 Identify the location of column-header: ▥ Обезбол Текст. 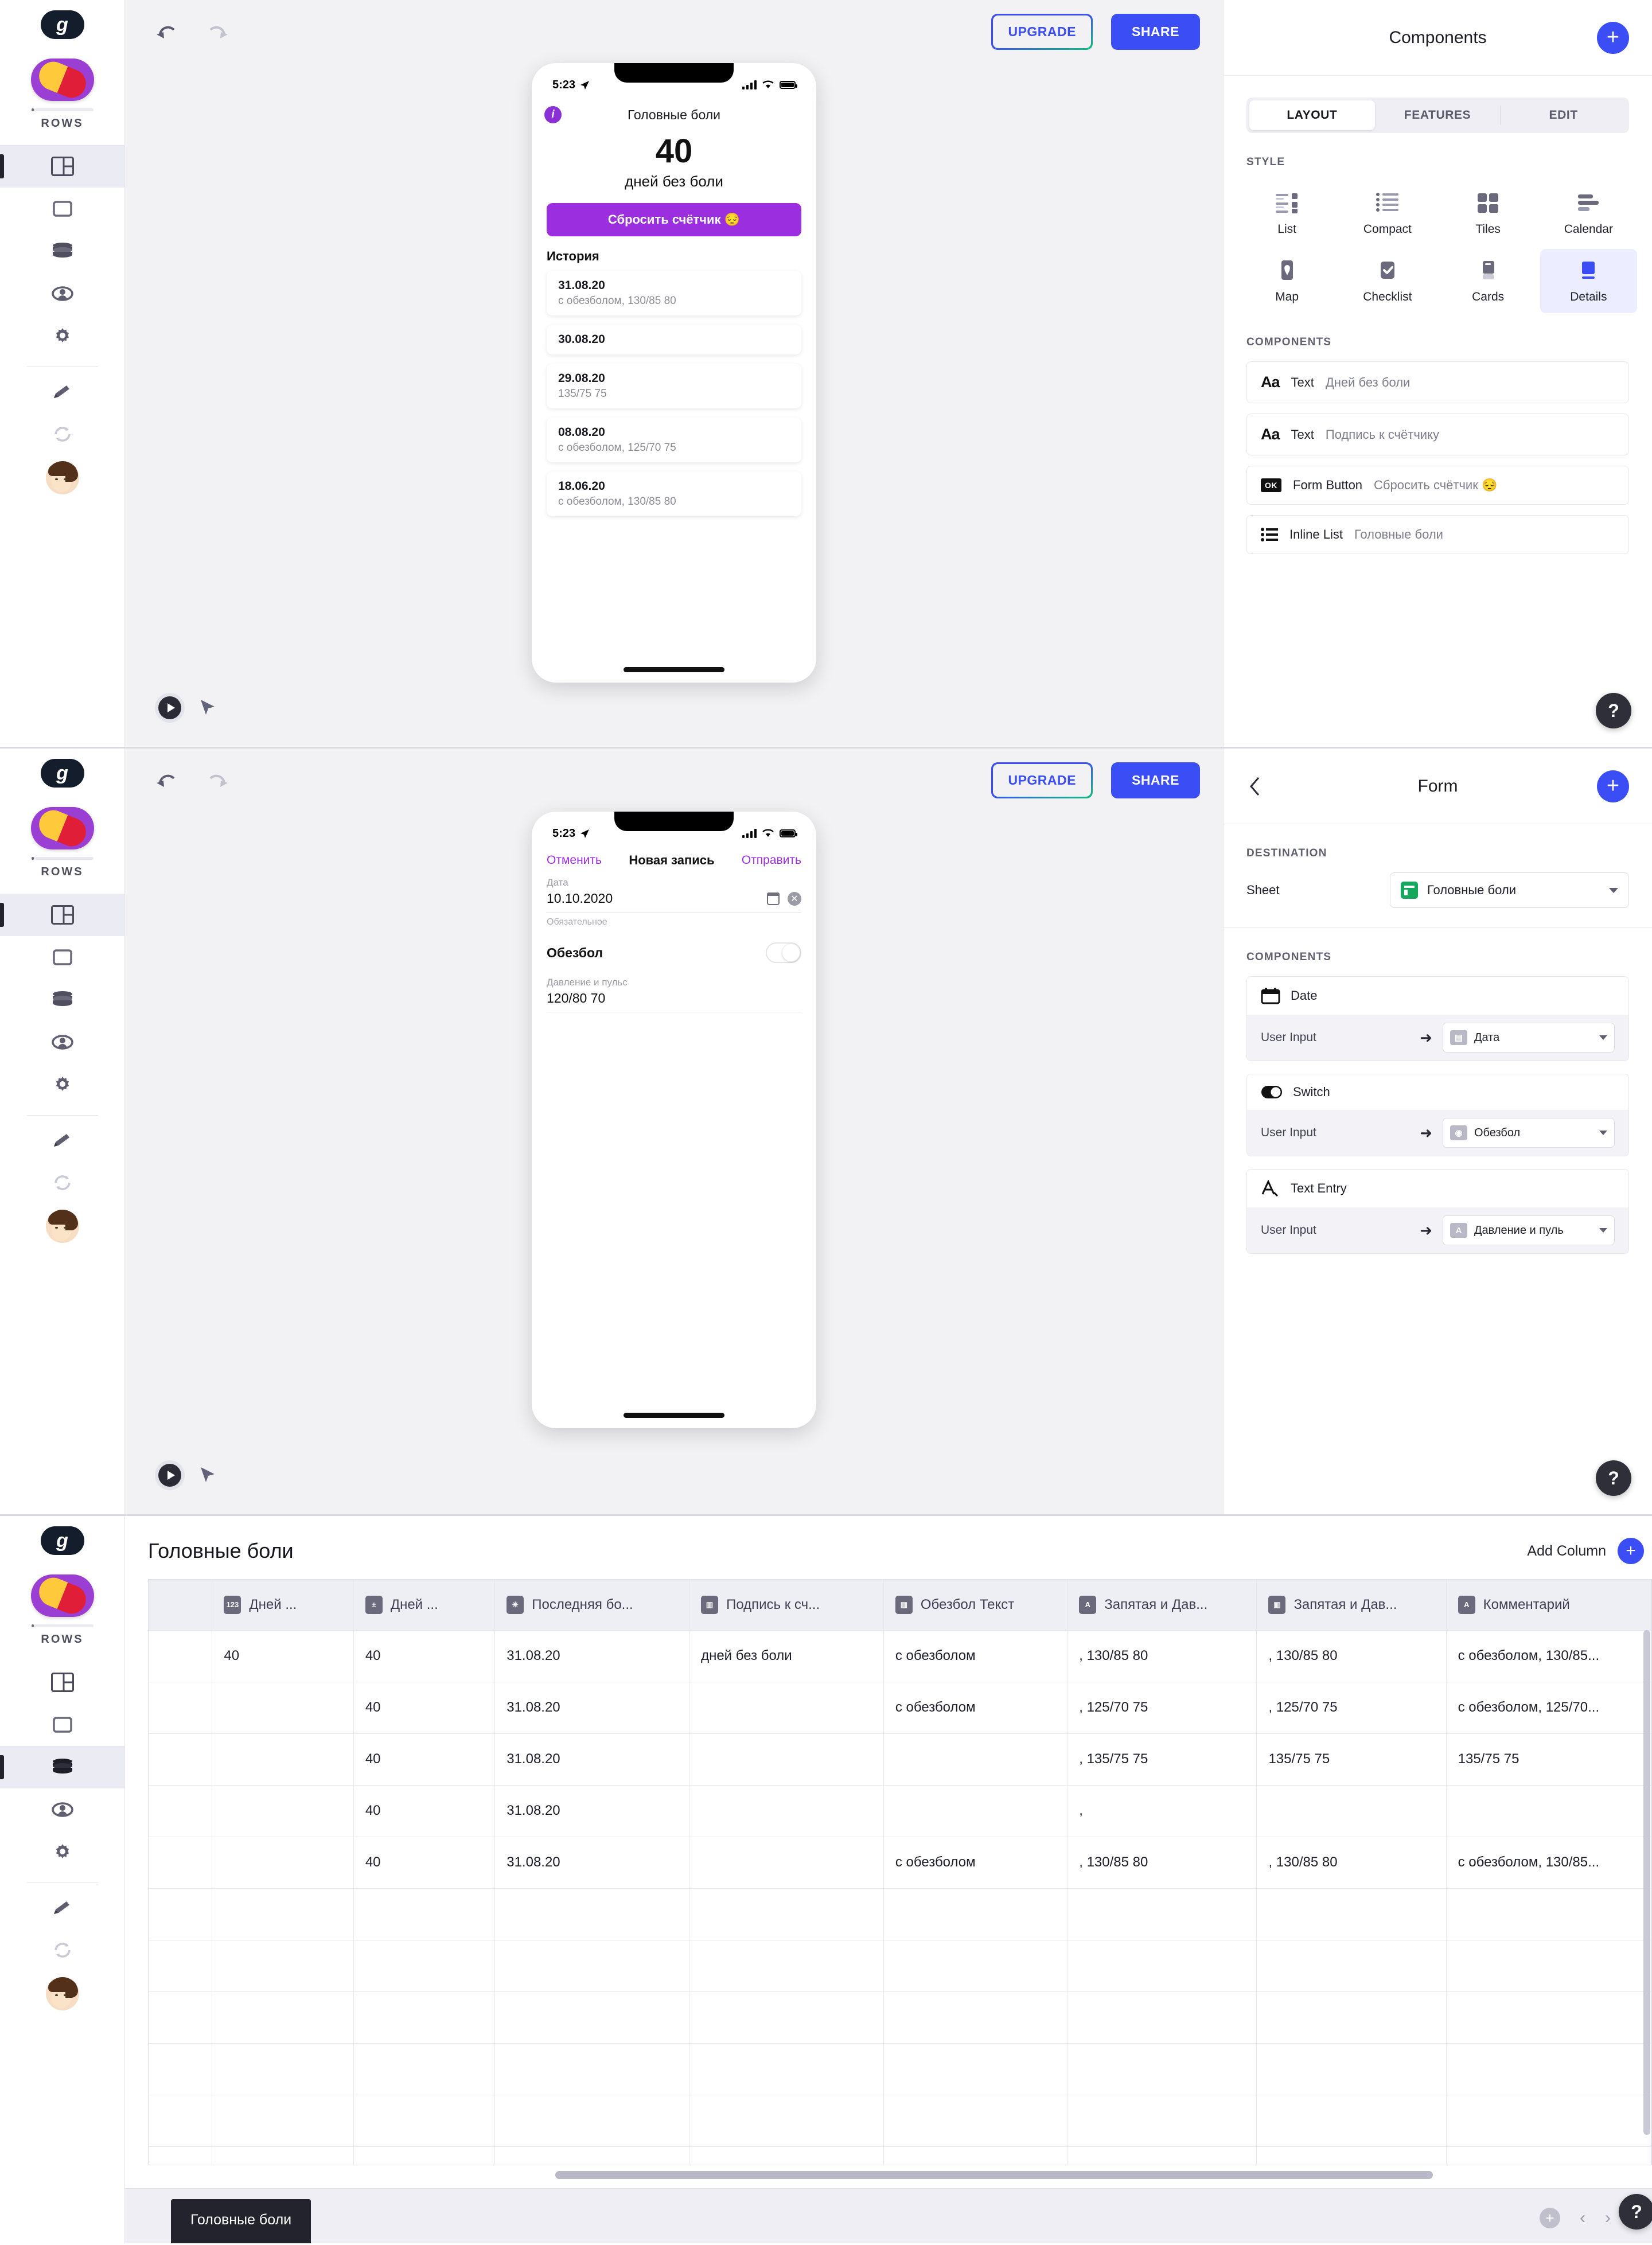
(975, 1605).